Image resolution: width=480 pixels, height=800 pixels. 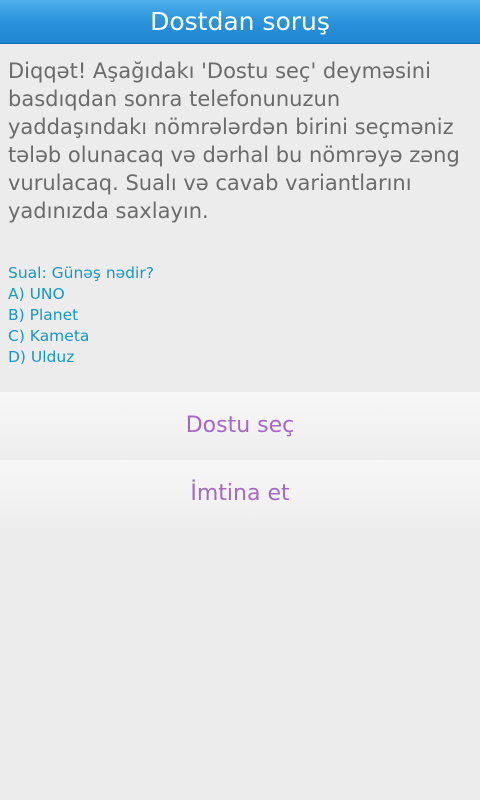 What do you see at coordinates (81, 273) in the screenshot?
I see `question-text: Sual: Günəş nədir?` at bounding box center [81, 273].